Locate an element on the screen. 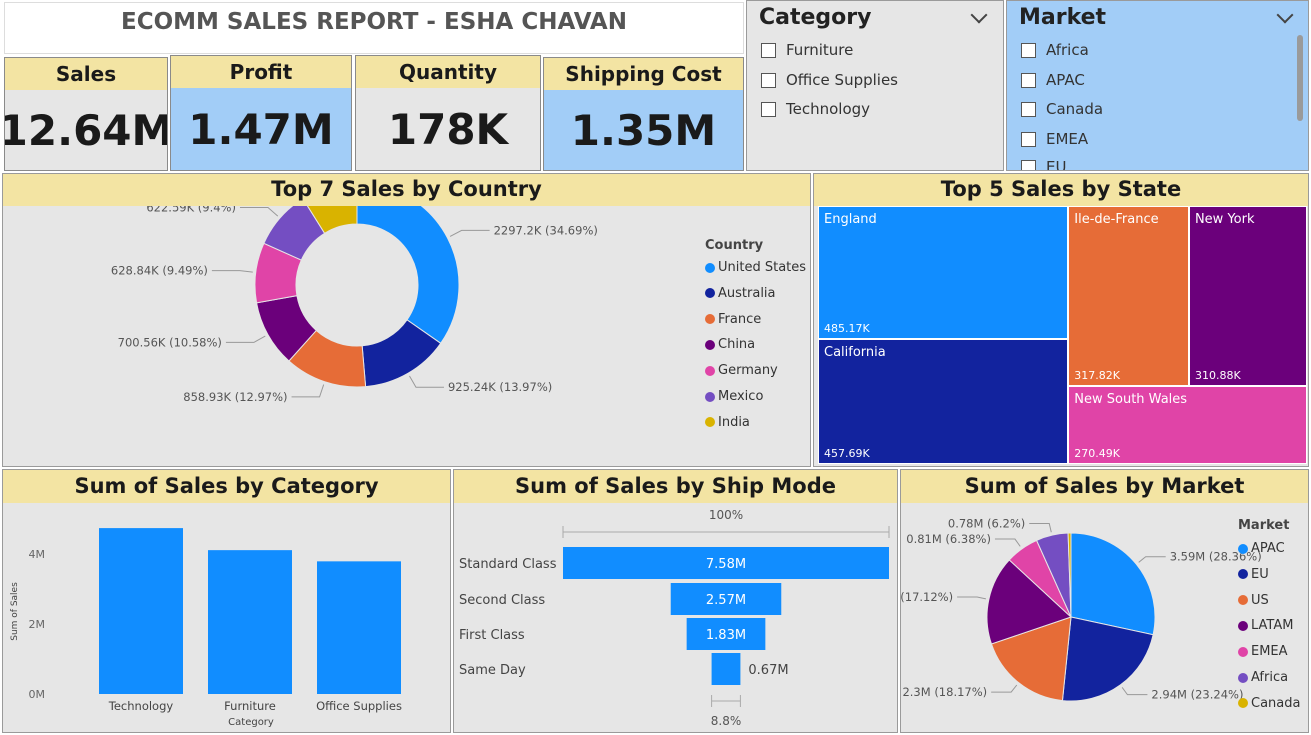  legend-item: LATAM is located at coordinates (1265, 625).